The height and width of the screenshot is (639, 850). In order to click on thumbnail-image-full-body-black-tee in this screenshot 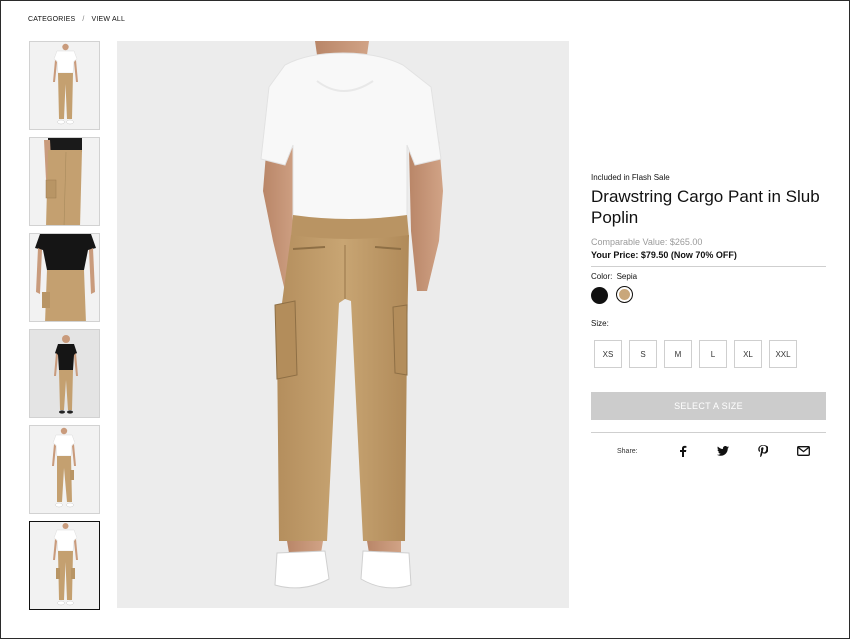, I will do `click(64, 373)`.